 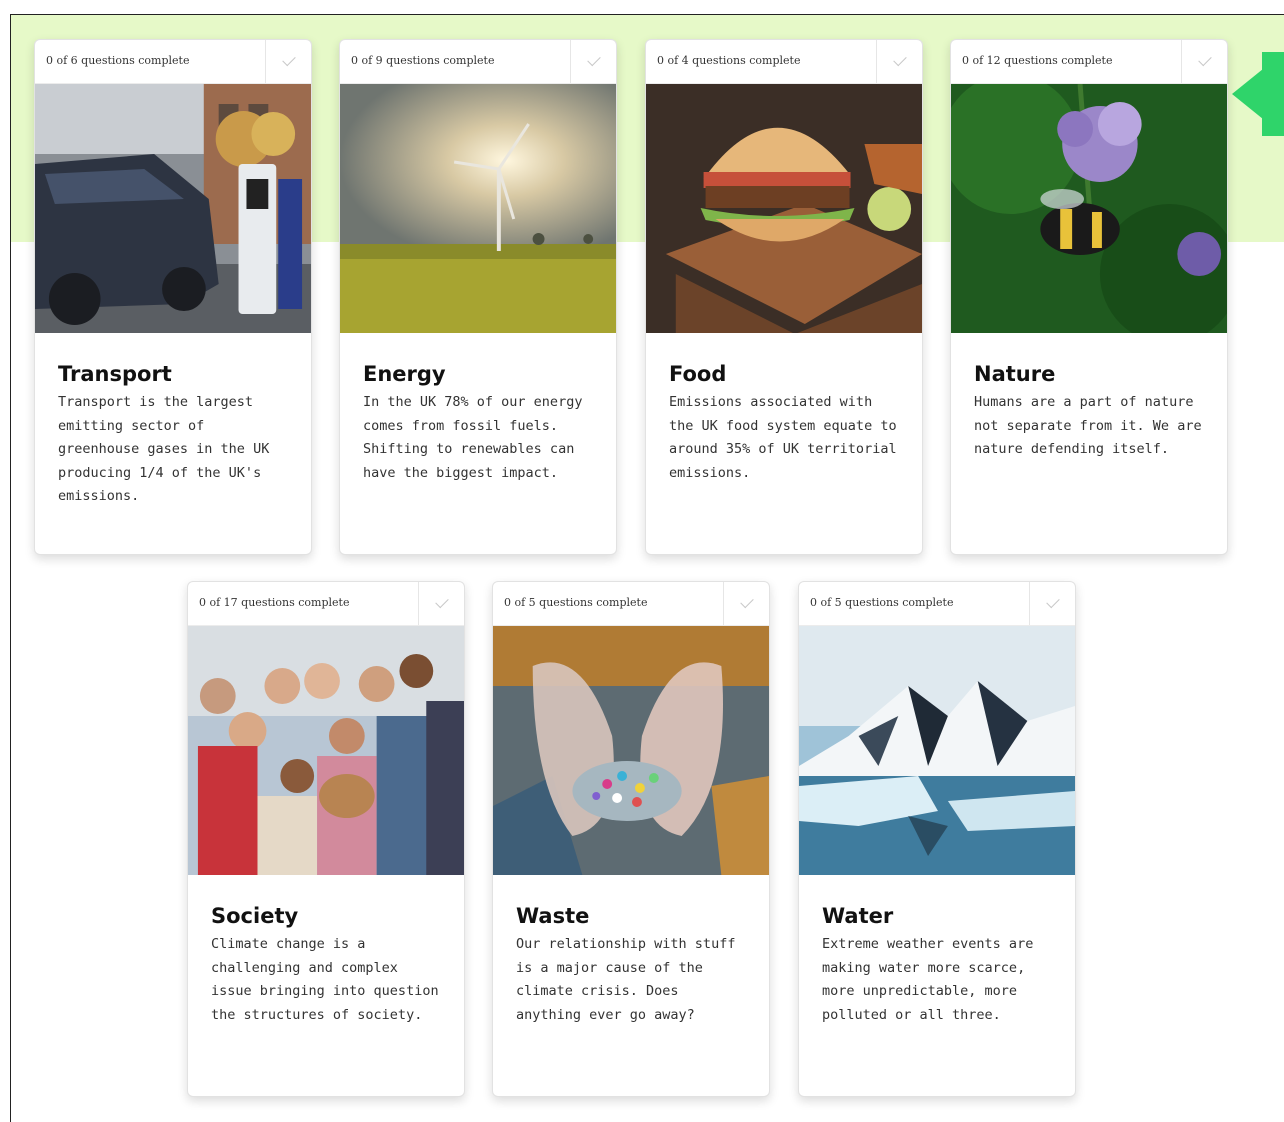 What do you see at coordinates (784, 208) in the screenshot?
I see `burger-photo` at bounding box center [784, 208].